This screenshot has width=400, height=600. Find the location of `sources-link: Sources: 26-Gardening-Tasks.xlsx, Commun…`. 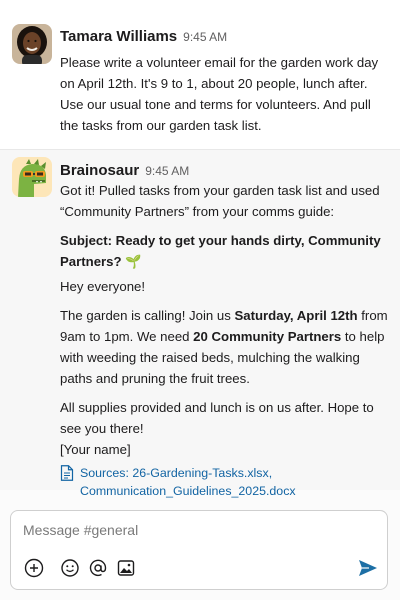

sources-link: Sources: 26-Gardening-Tasks.xlsx, Commun… is located at coordinates (224, 482).